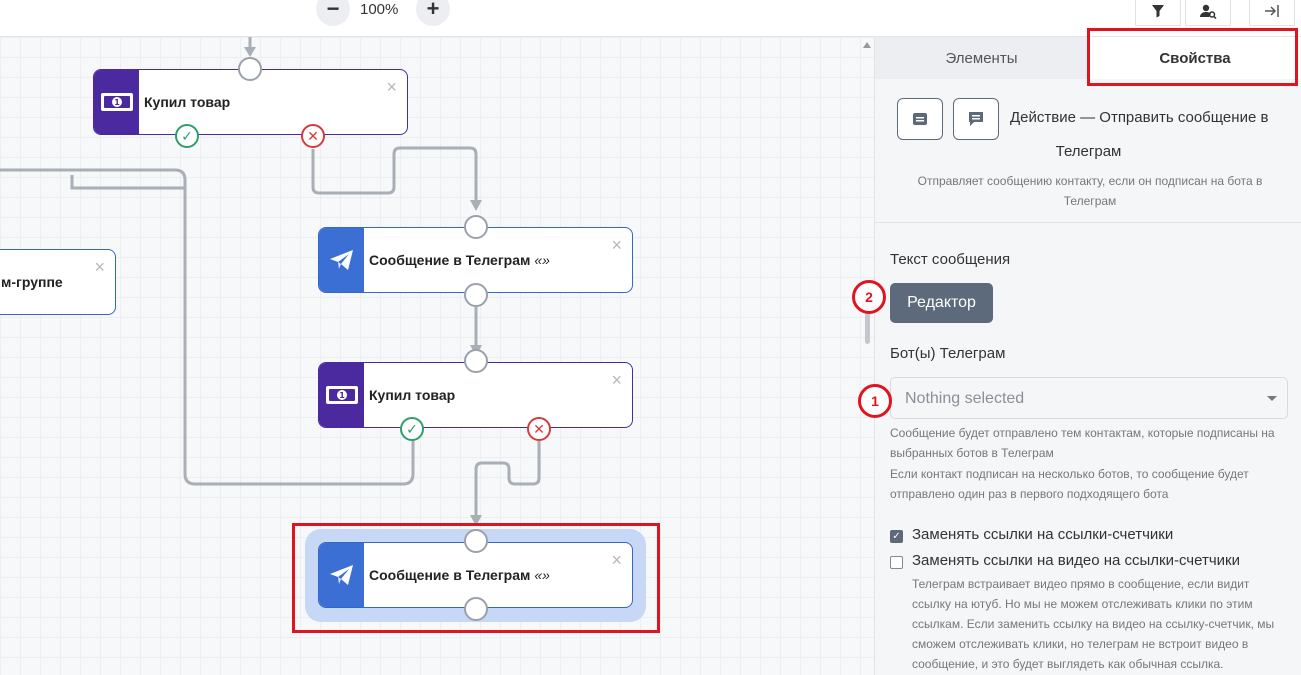  I want to click on replace-links-checkbox: ✓, so click(896, 536).